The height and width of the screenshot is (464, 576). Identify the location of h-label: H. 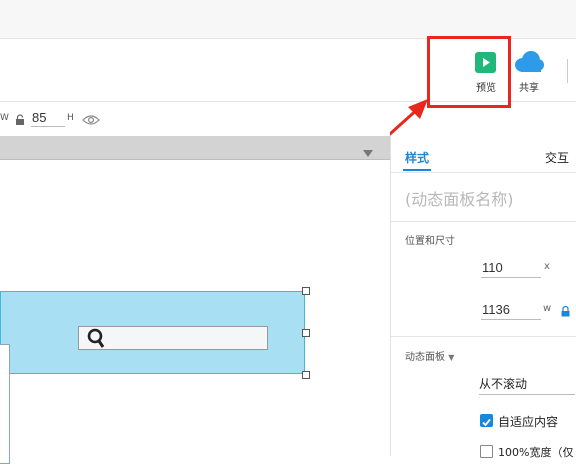
(70, 118).